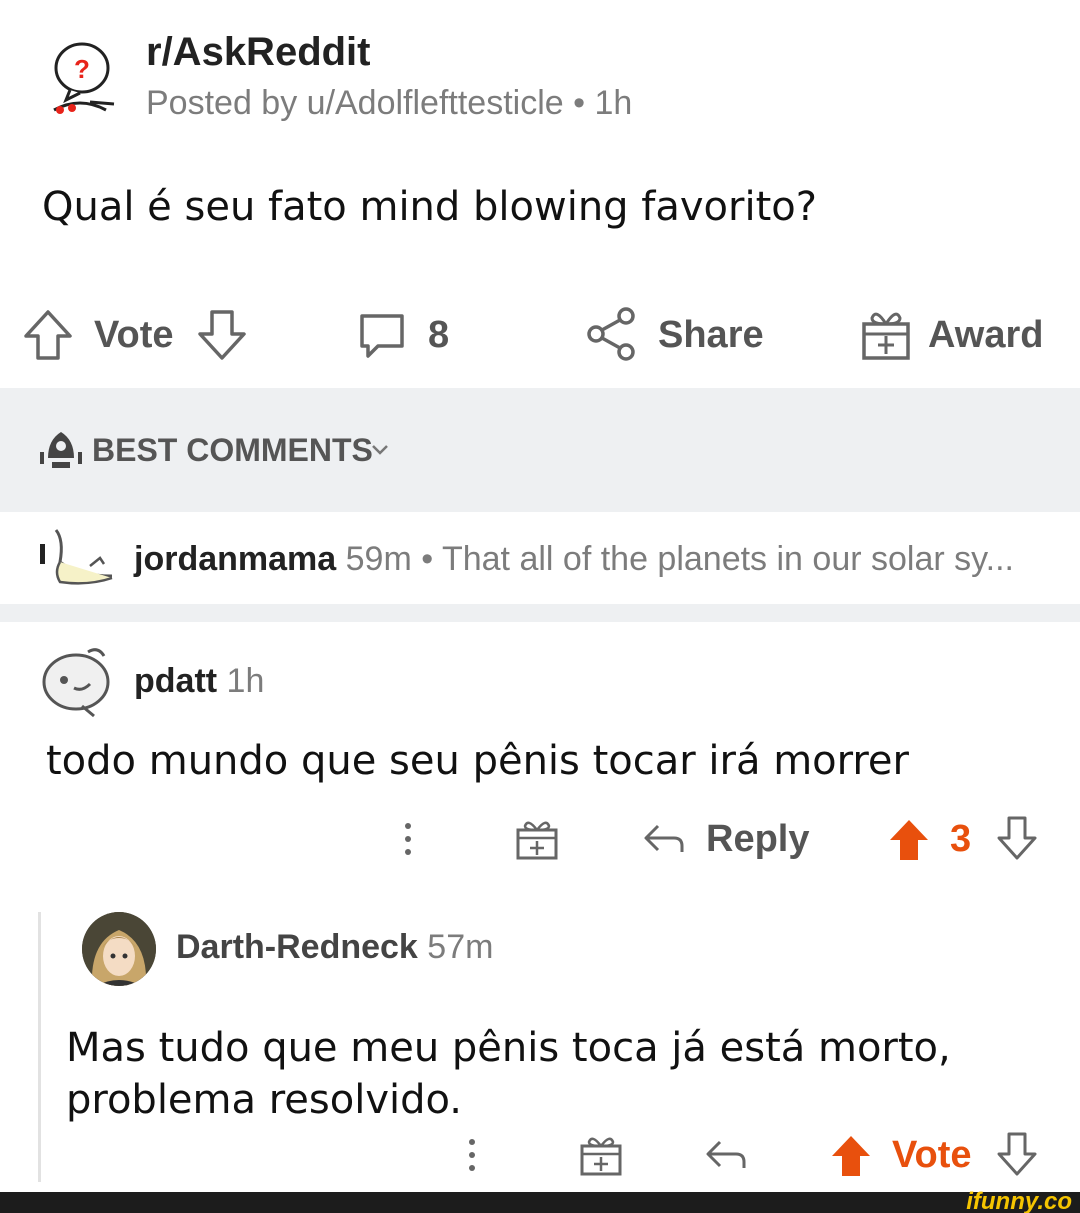  Describe the element at coordinates (258, 52) in the screenshot. I see `subreddit-name: r/AskReddit` at that location.